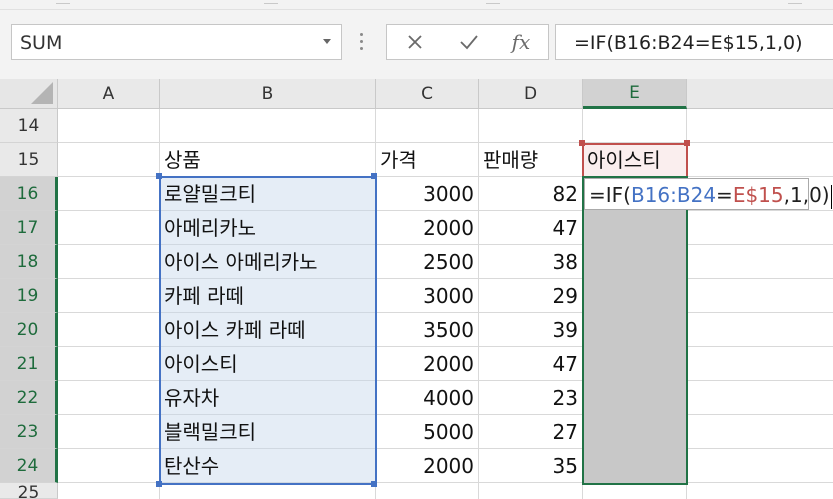 This screenshot has width=833, height=499. What do you see at coordinates (29, 296) in the screenshot?
I see `row-header-19: 19` at bounding box center [29, 296].